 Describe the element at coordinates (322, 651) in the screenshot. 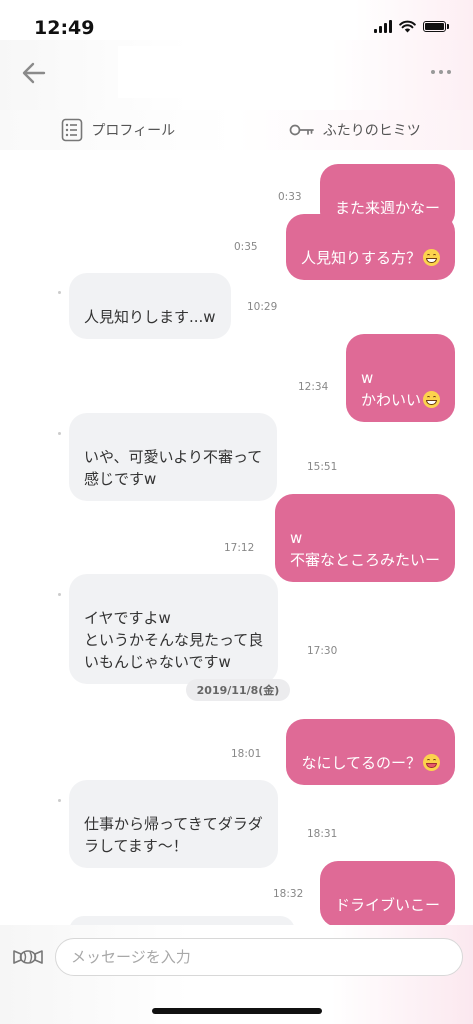

I see `message-timestamp: 17:30` at that location.